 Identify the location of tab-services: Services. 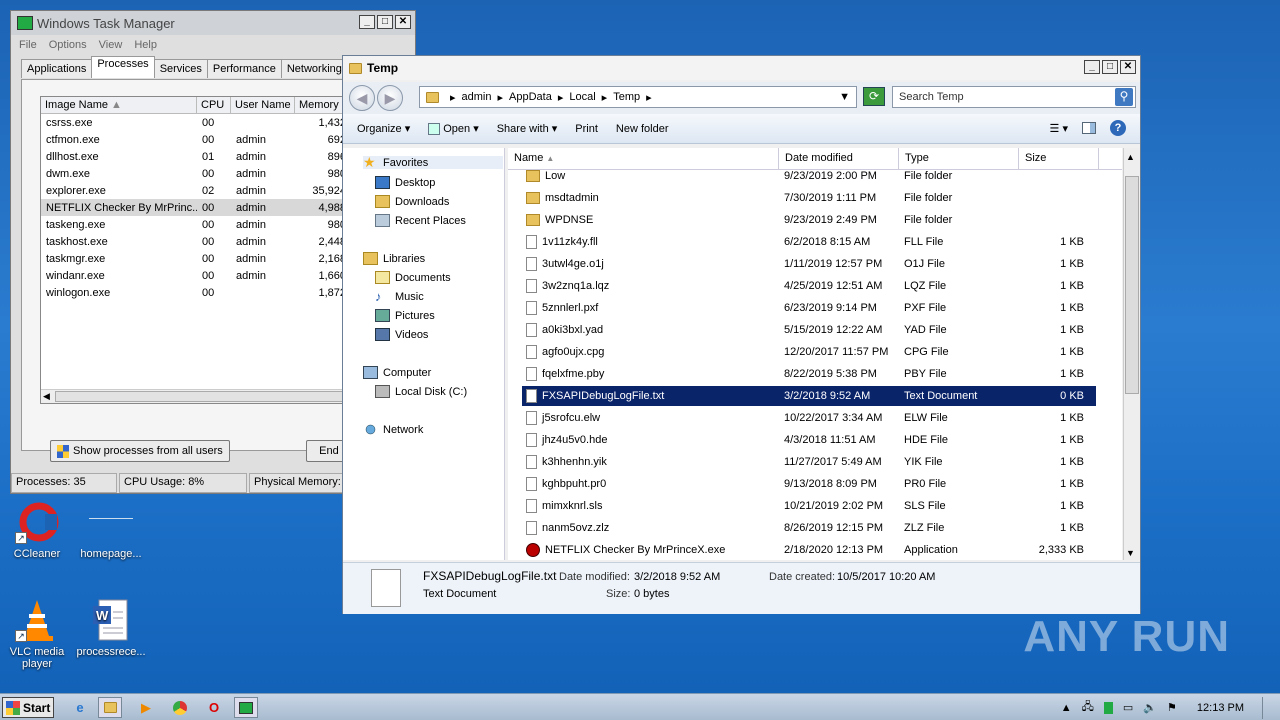
(180, 68).